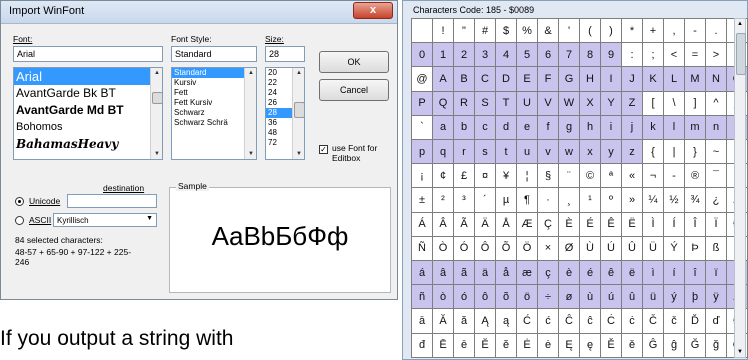  I want to click on char-cell: º, so click(611, 200).